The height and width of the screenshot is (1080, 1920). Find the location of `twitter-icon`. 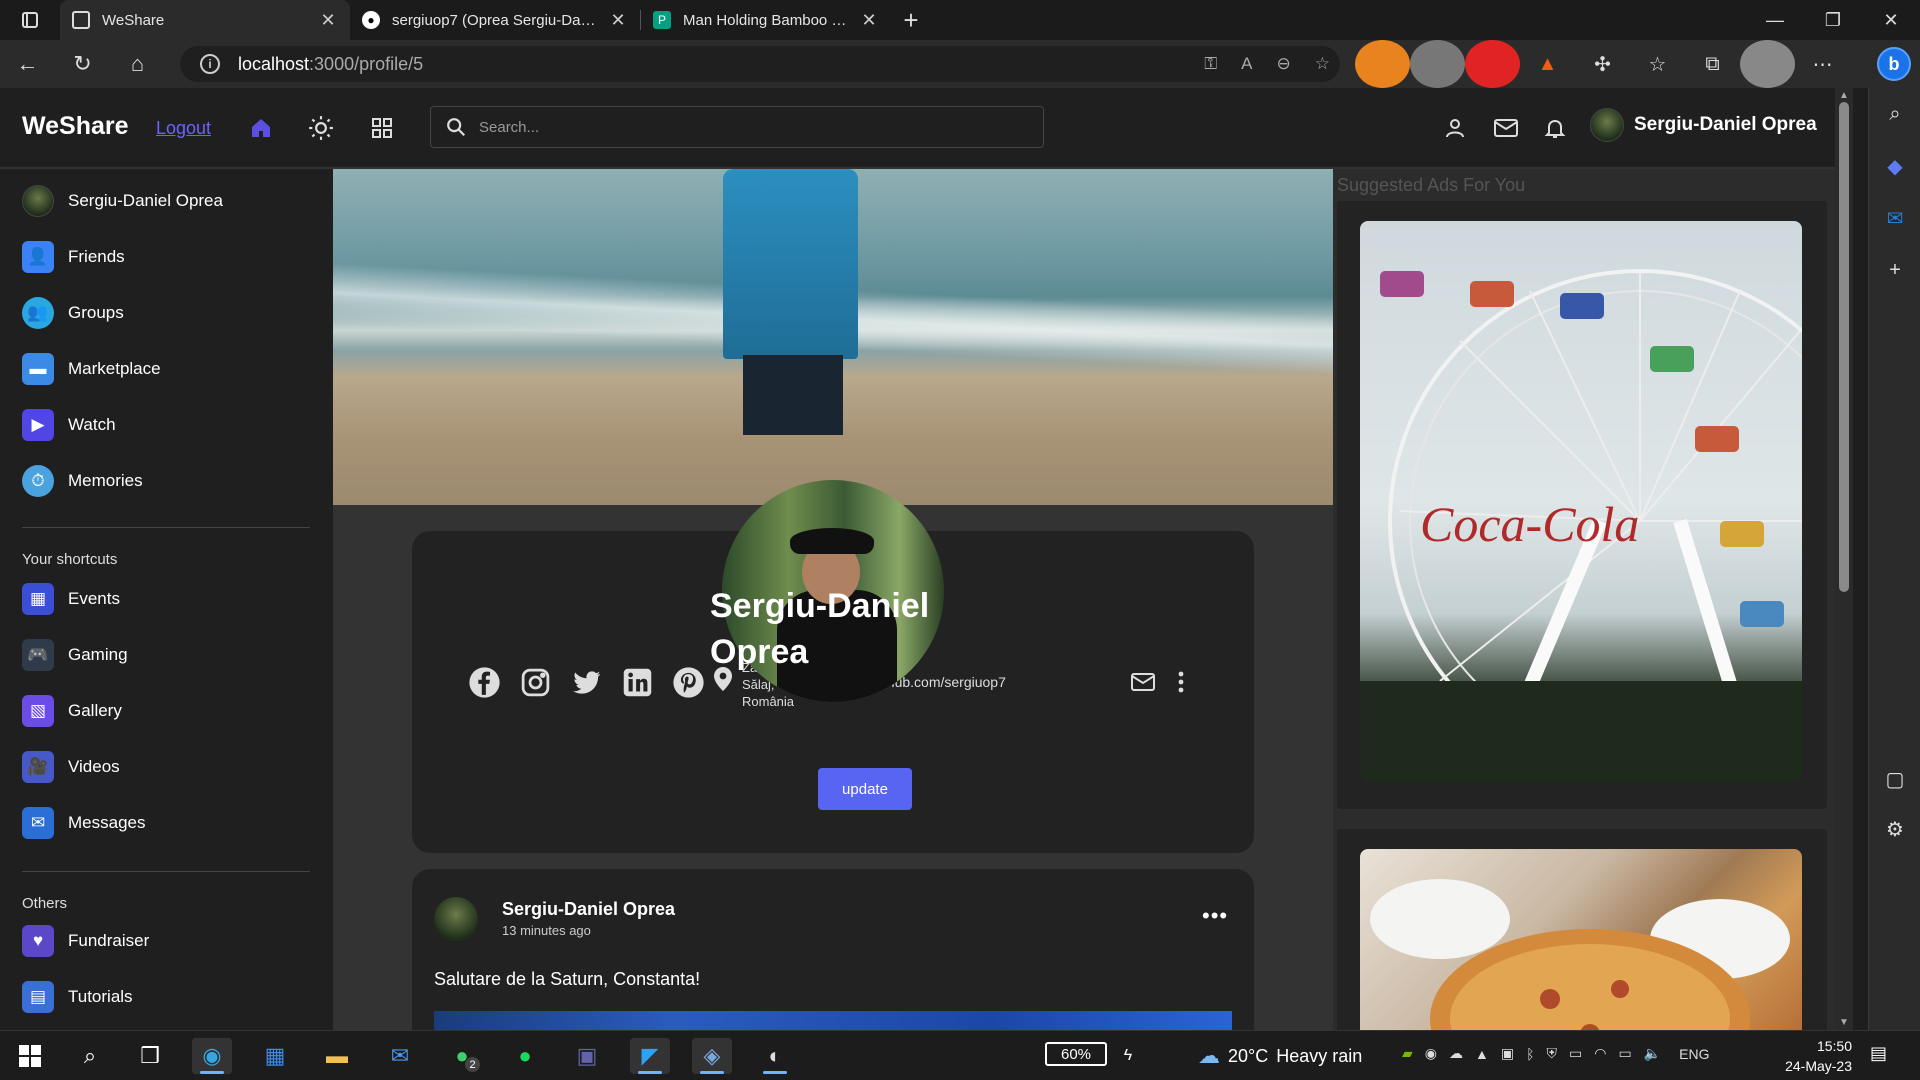

twitter-icon is located at coordinates (586, 682).